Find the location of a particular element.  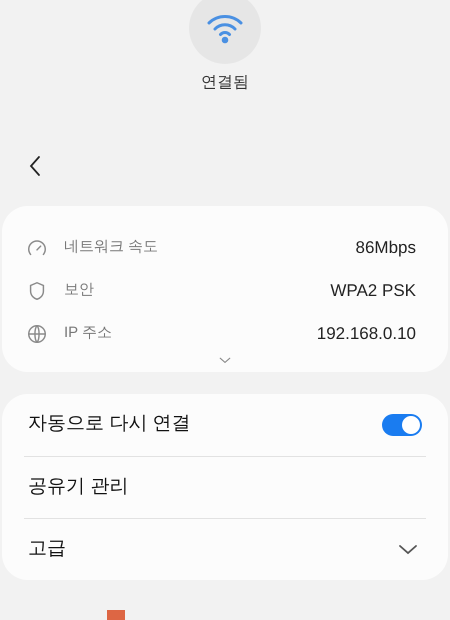

info-label: 보안 is located at coordinates (79, 290).